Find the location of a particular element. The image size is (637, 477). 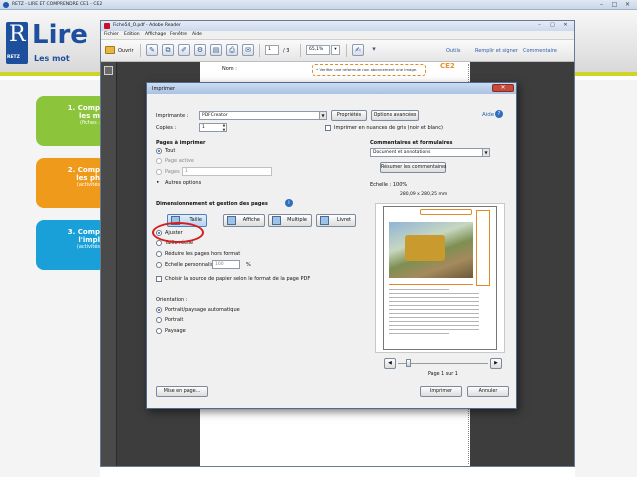

paper-source-checkbox is located at coordinates (159, 279).